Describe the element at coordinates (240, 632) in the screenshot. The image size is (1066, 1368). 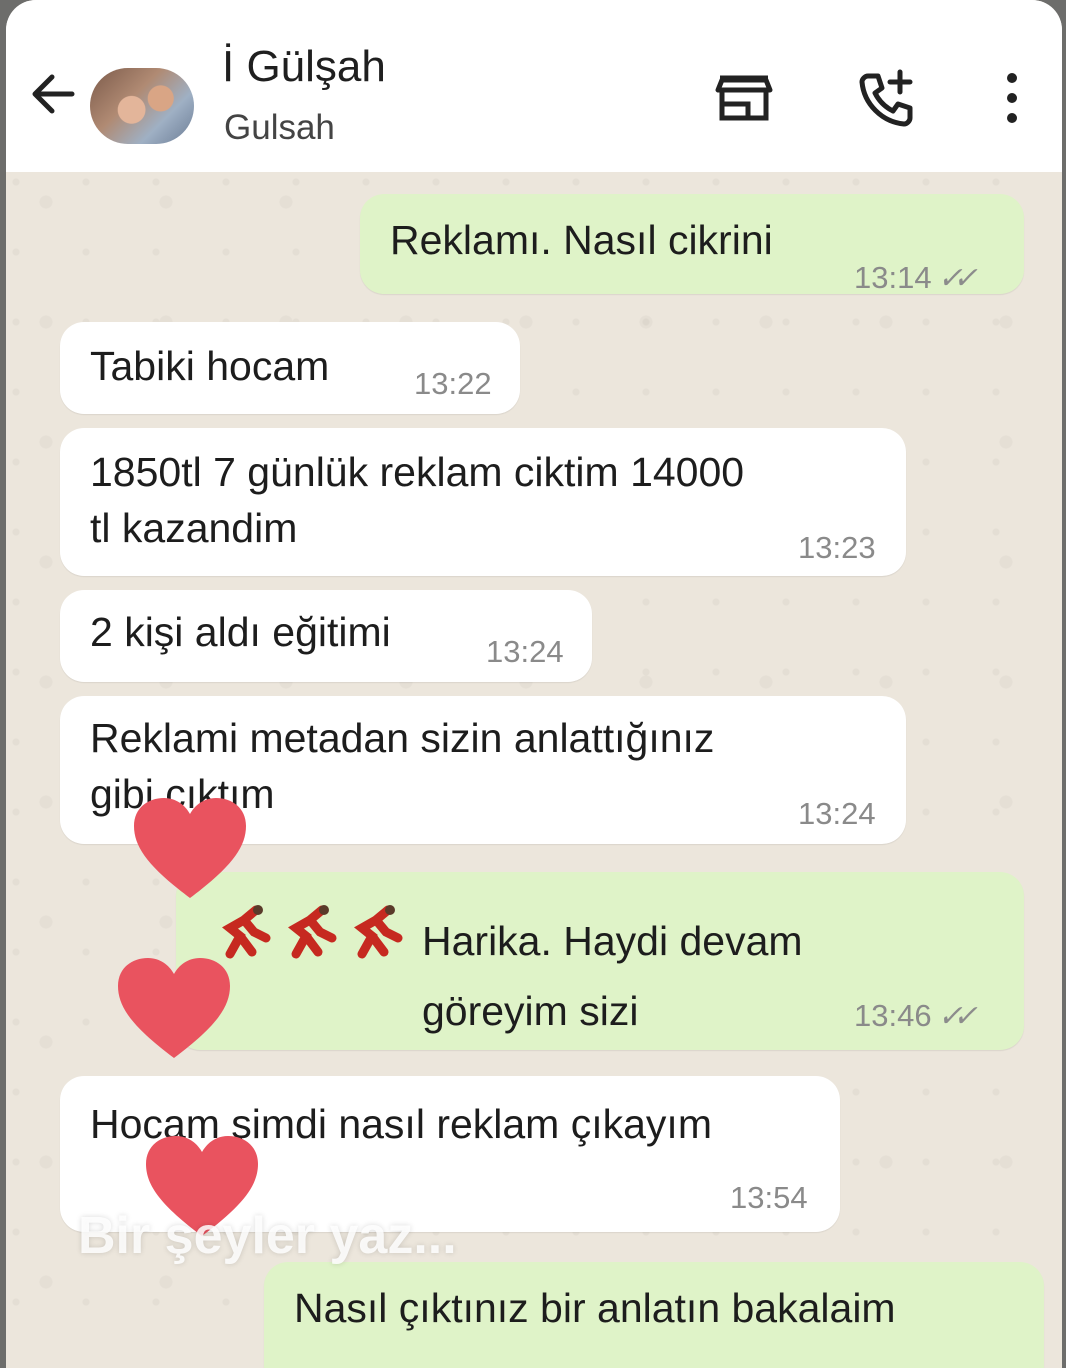
I see `message-text: 2 kişi aldı eğitimi` at that location.